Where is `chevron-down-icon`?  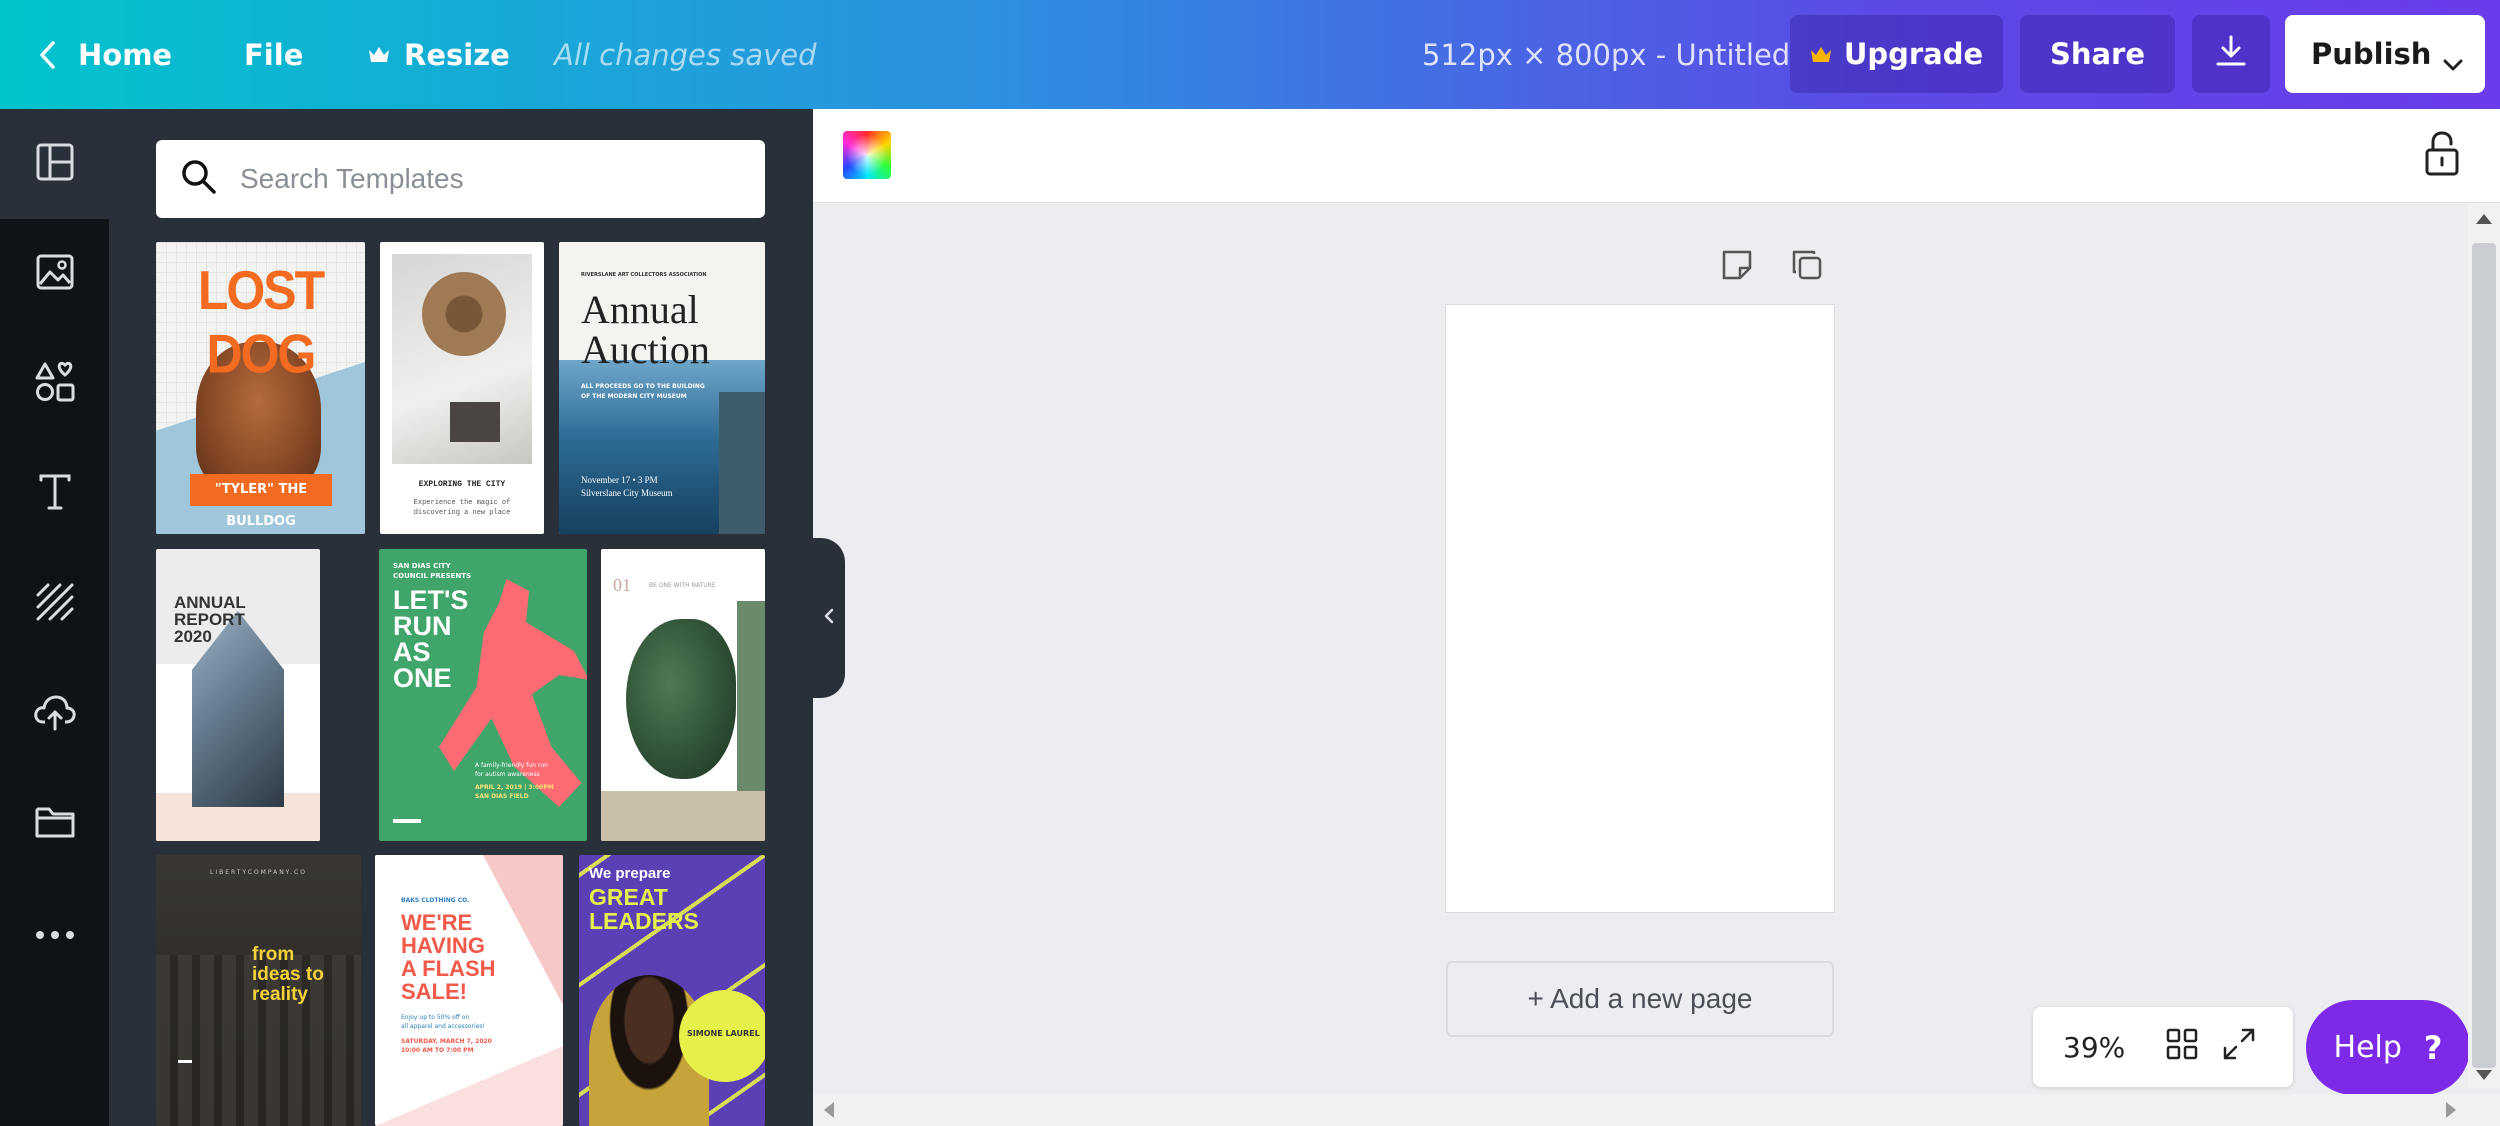 chevron-down-icon is located at coordinates (2453, 62).